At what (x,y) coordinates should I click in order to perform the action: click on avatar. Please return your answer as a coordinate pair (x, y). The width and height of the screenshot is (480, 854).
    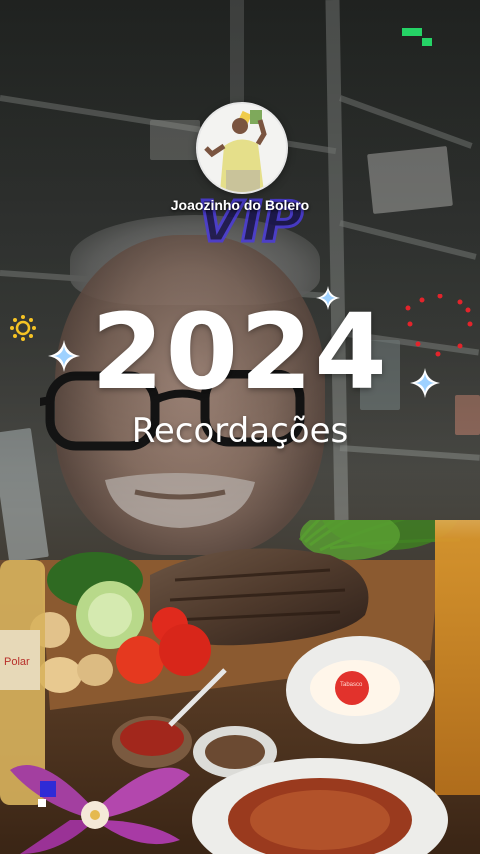
    Looking at the image, I should click on (242, 148).